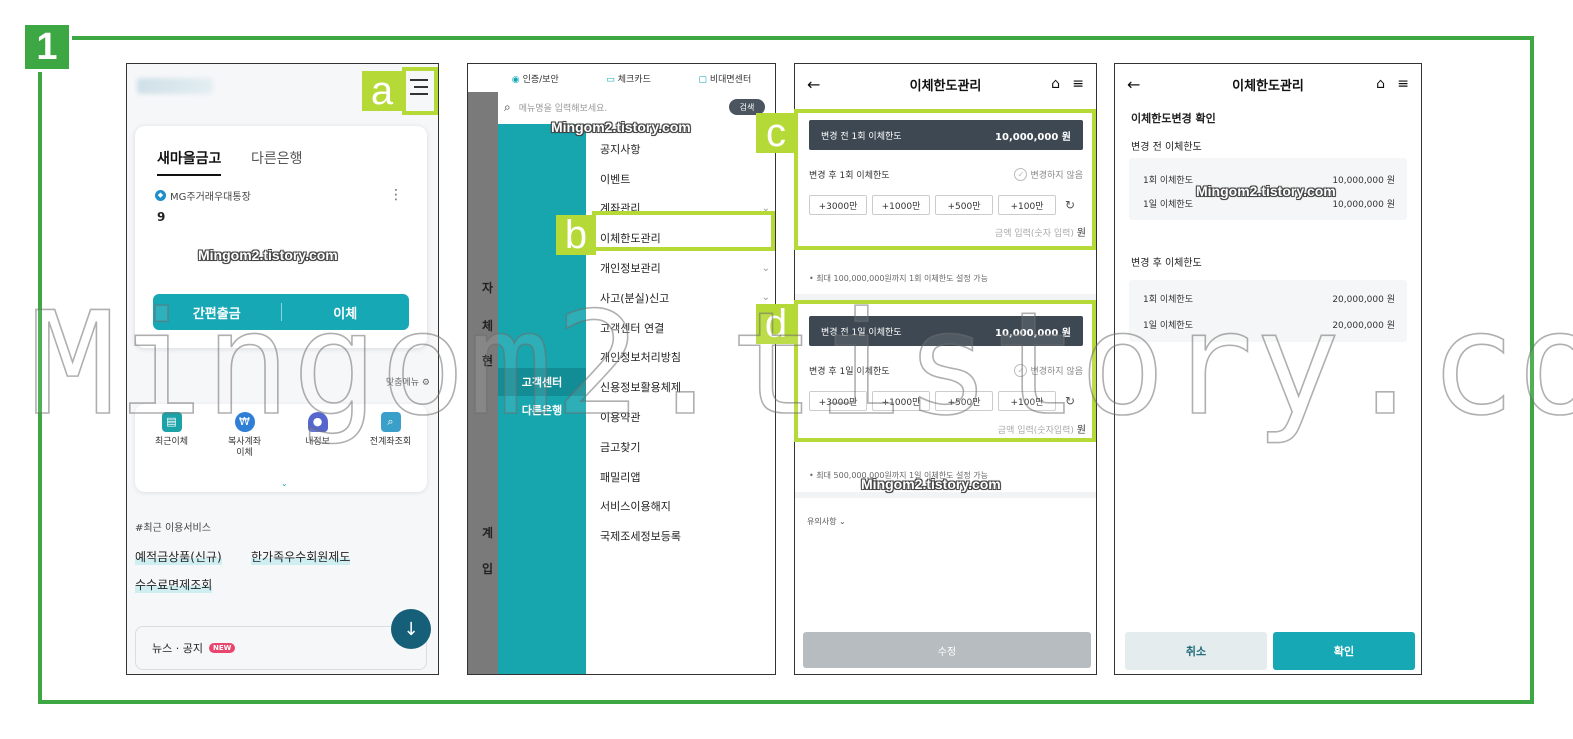 The height and width of the screenshot is (739, 1573). I want to click on confirm-title: 이체한도변경 확인, so click(1173, 118).